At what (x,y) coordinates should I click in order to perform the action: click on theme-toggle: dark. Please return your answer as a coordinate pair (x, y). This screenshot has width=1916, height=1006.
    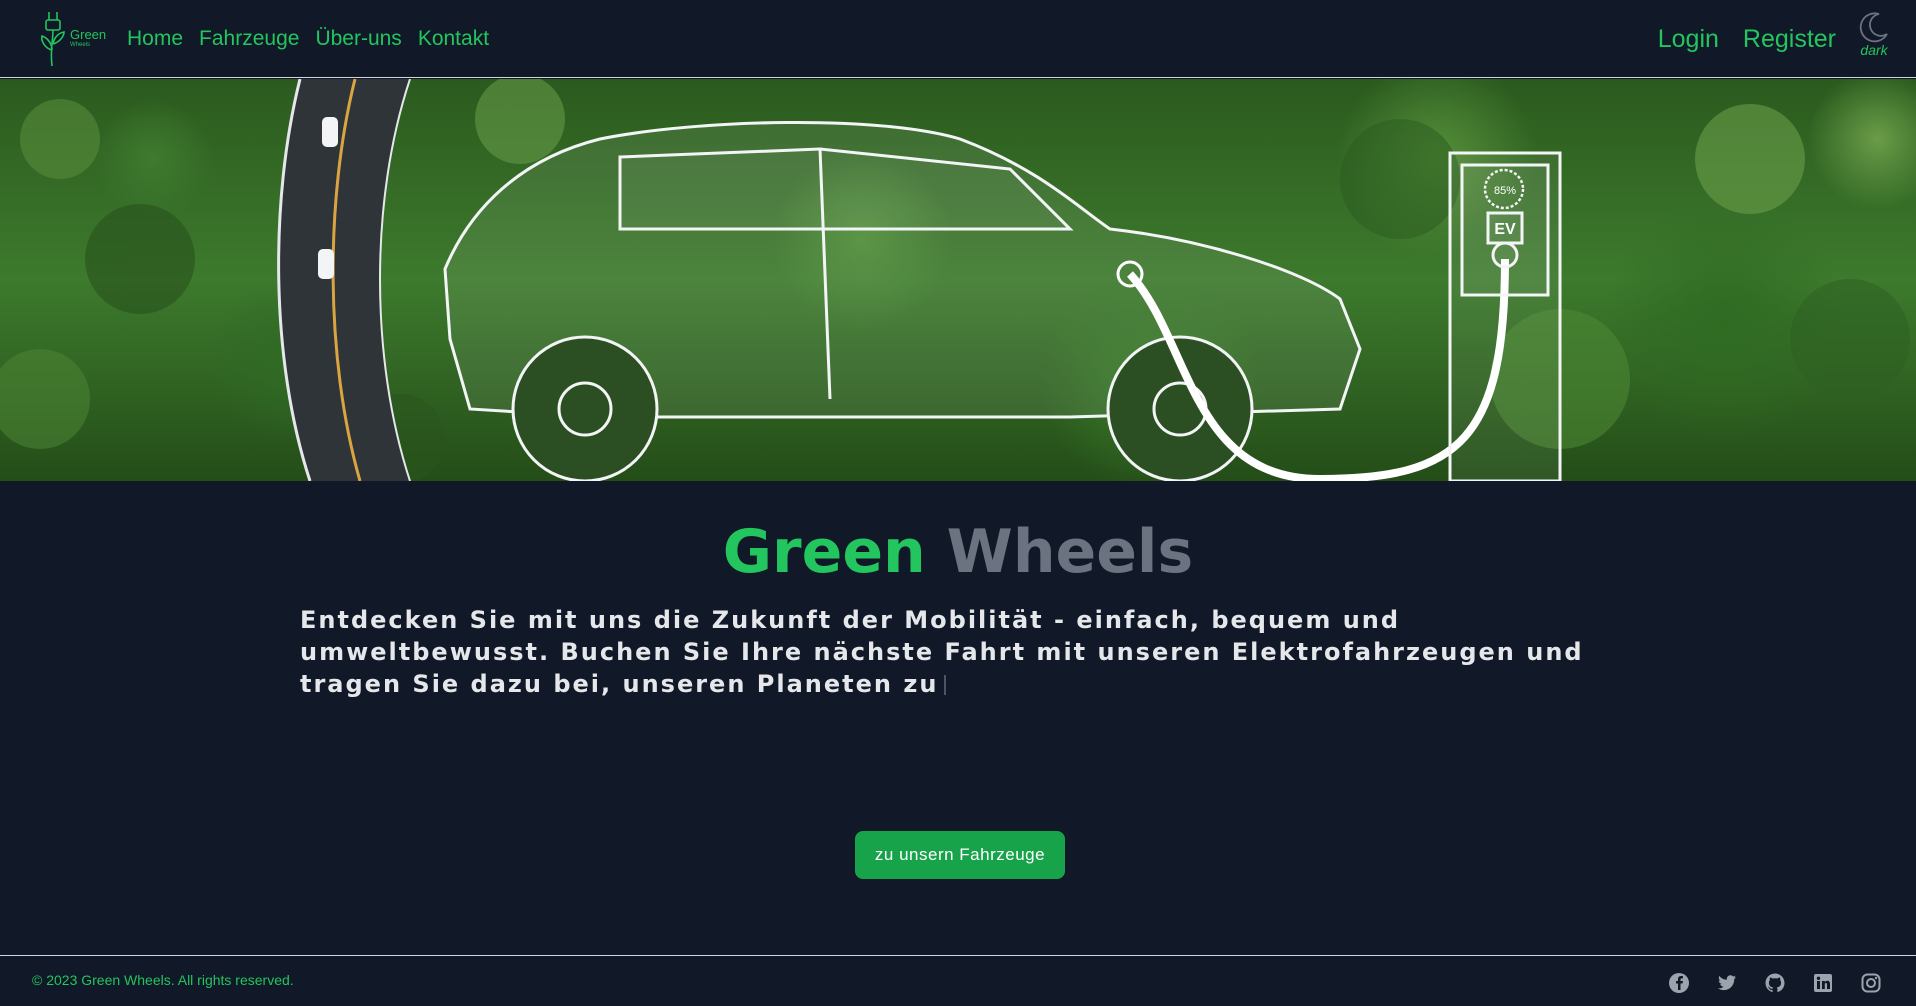
    Looking at the image, I should click on (1874, 39).